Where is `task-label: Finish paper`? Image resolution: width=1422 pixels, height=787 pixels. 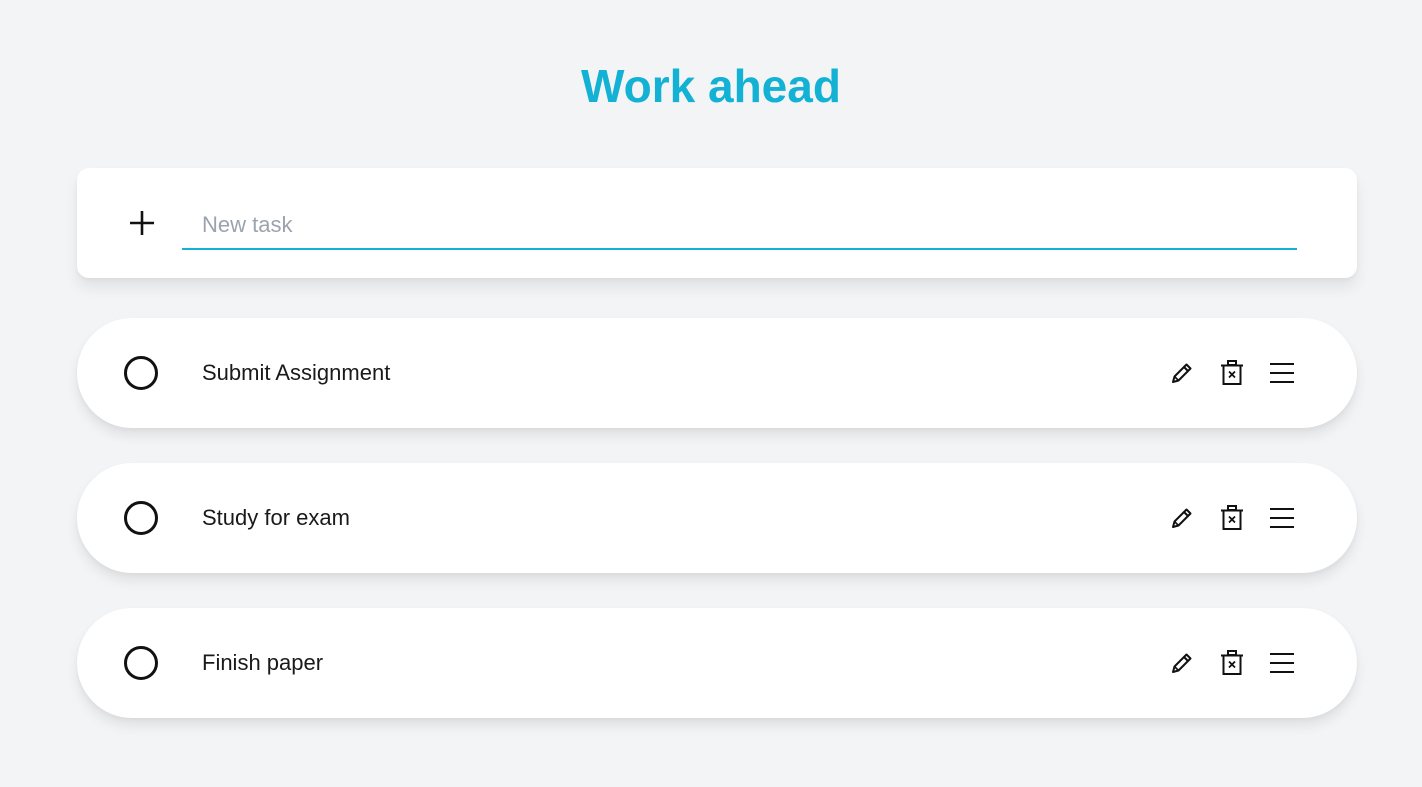
task-label: Finish paper is located at coordinates (263, 662).